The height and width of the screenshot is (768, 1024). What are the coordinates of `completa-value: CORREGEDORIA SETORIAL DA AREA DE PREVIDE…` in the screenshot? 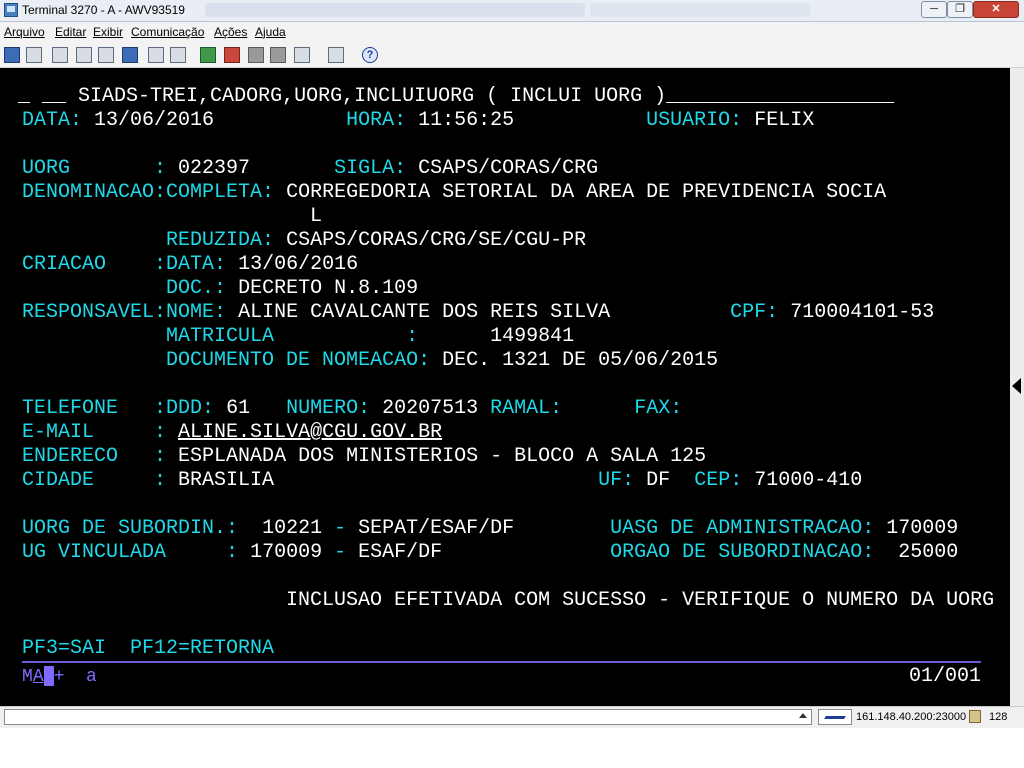 It's located at (586, 192).